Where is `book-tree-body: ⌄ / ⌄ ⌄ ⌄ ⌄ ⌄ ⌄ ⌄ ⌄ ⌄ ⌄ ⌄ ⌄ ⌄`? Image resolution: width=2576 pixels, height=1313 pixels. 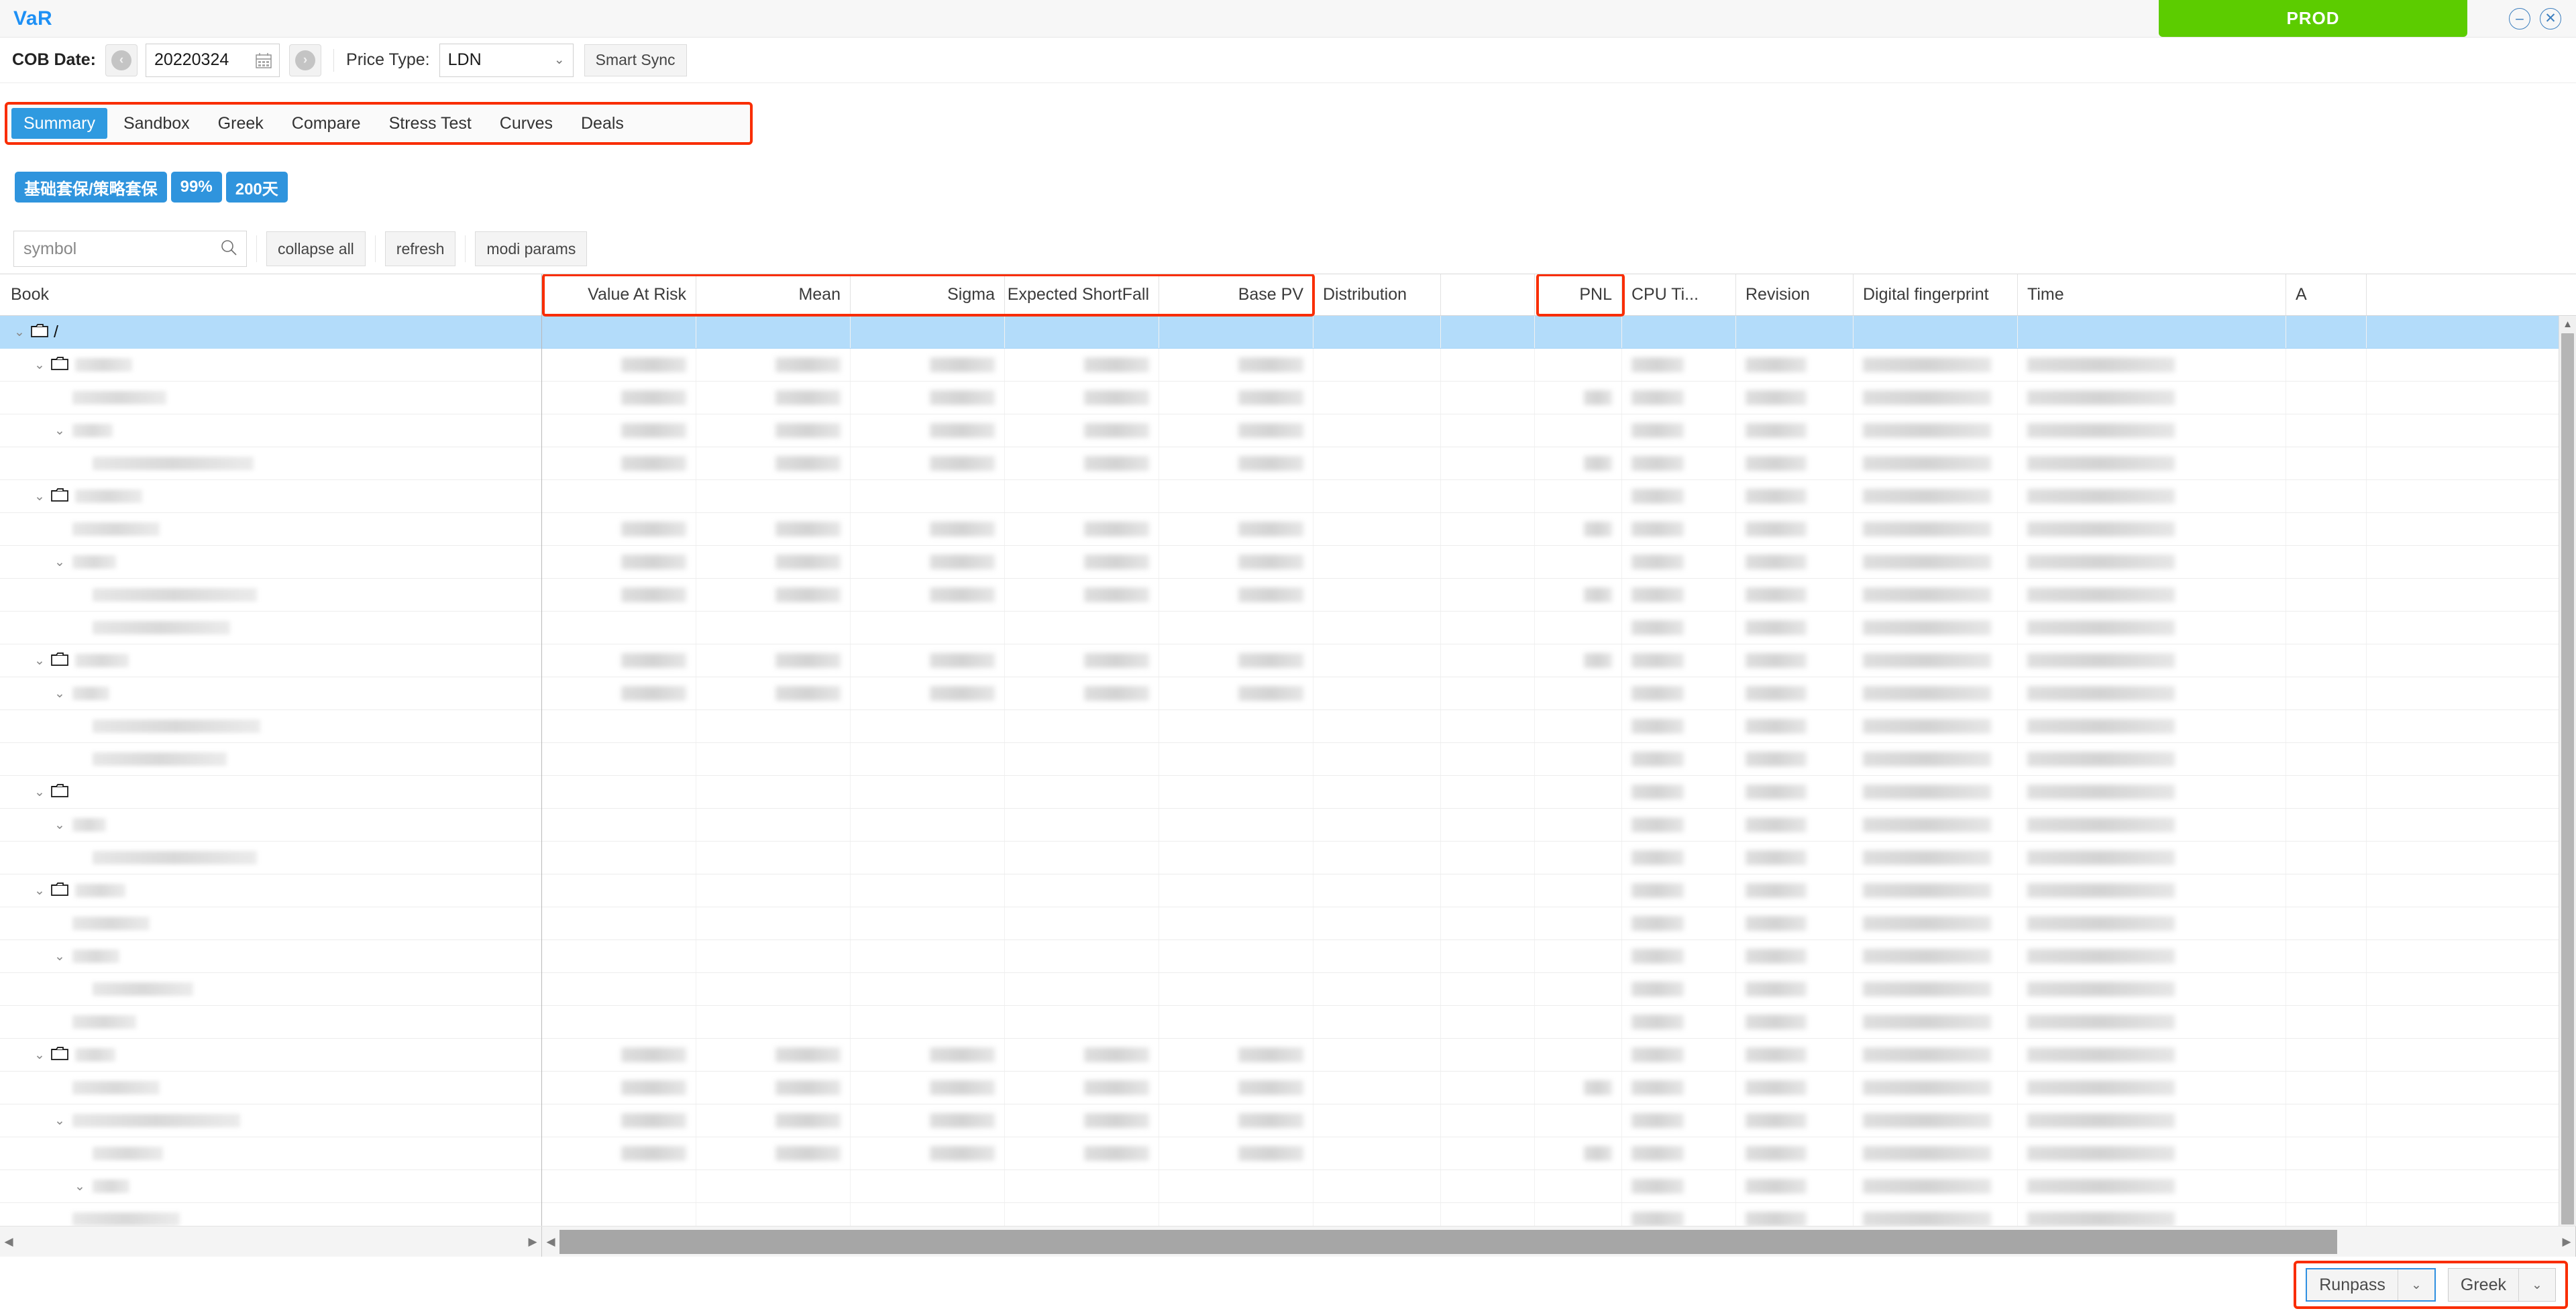 book-tree-body: ⌄ / ⌄ ⌄ ⌄ ⌄ ⌄ ⌄ ⌄ ⌄ ⌄ ⌄ ⌄ ⌄ ⌄ is located at coordinates (270, 771).